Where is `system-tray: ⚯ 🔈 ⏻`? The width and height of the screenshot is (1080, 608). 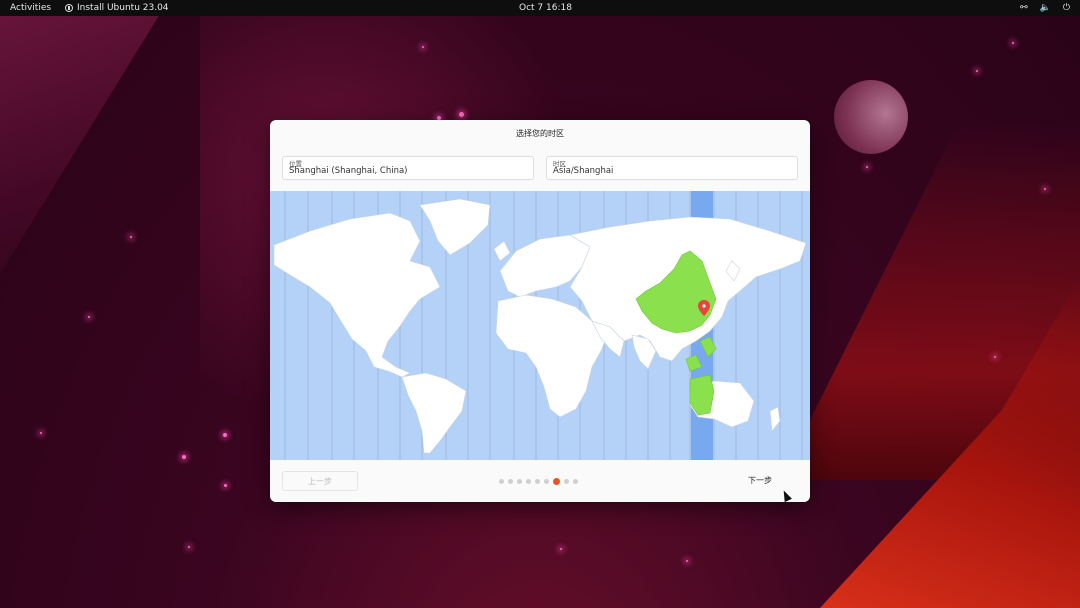
system-tray: ⚯ 🔈 ⏻ is located at coordinates (1045, 8).